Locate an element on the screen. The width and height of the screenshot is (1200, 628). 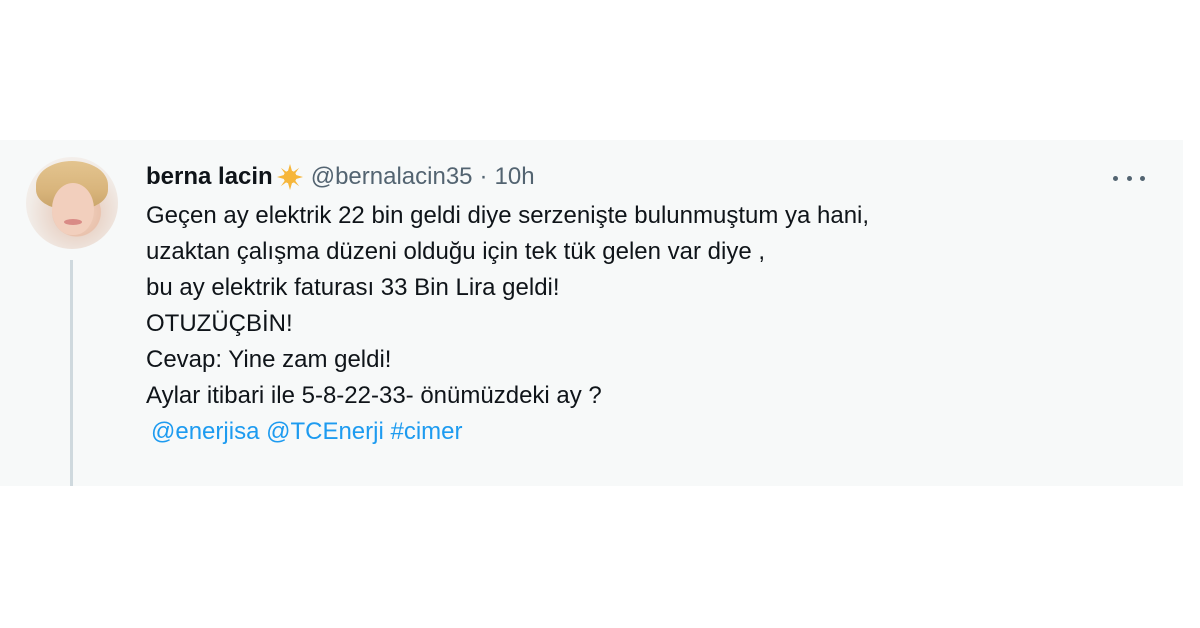
mention-tcenerji-link: @TCEnerji is located at coordinates (325, 431).